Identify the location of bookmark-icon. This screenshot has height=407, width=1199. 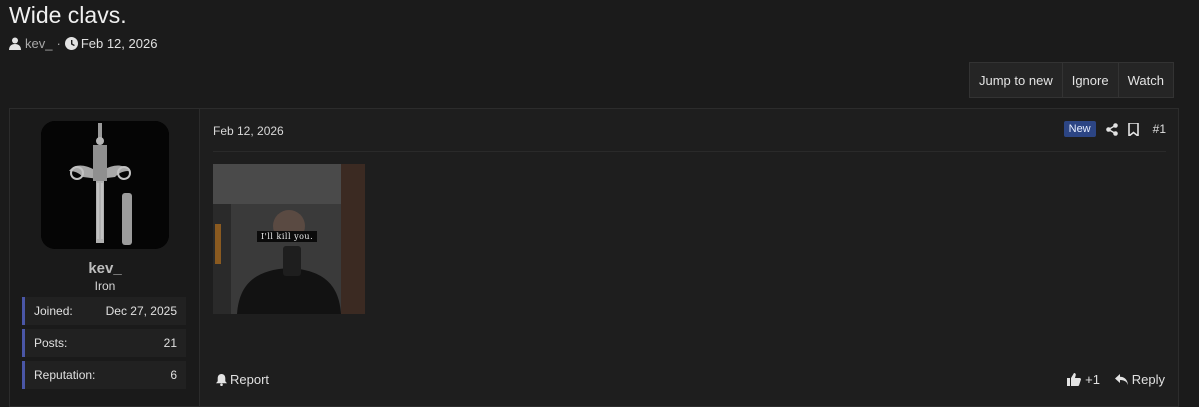
(1133, 129).